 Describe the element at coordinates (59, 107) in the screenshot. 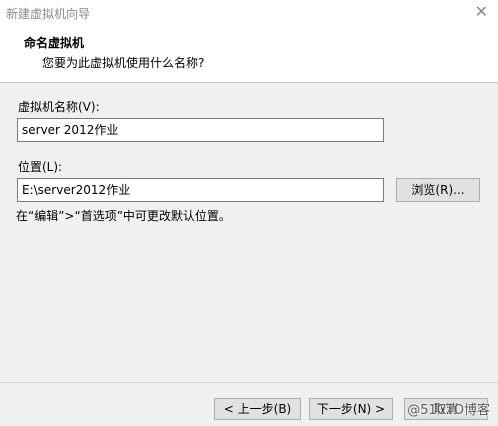

I see `vm-name-label: 虚拟机名称(V):` at that location.